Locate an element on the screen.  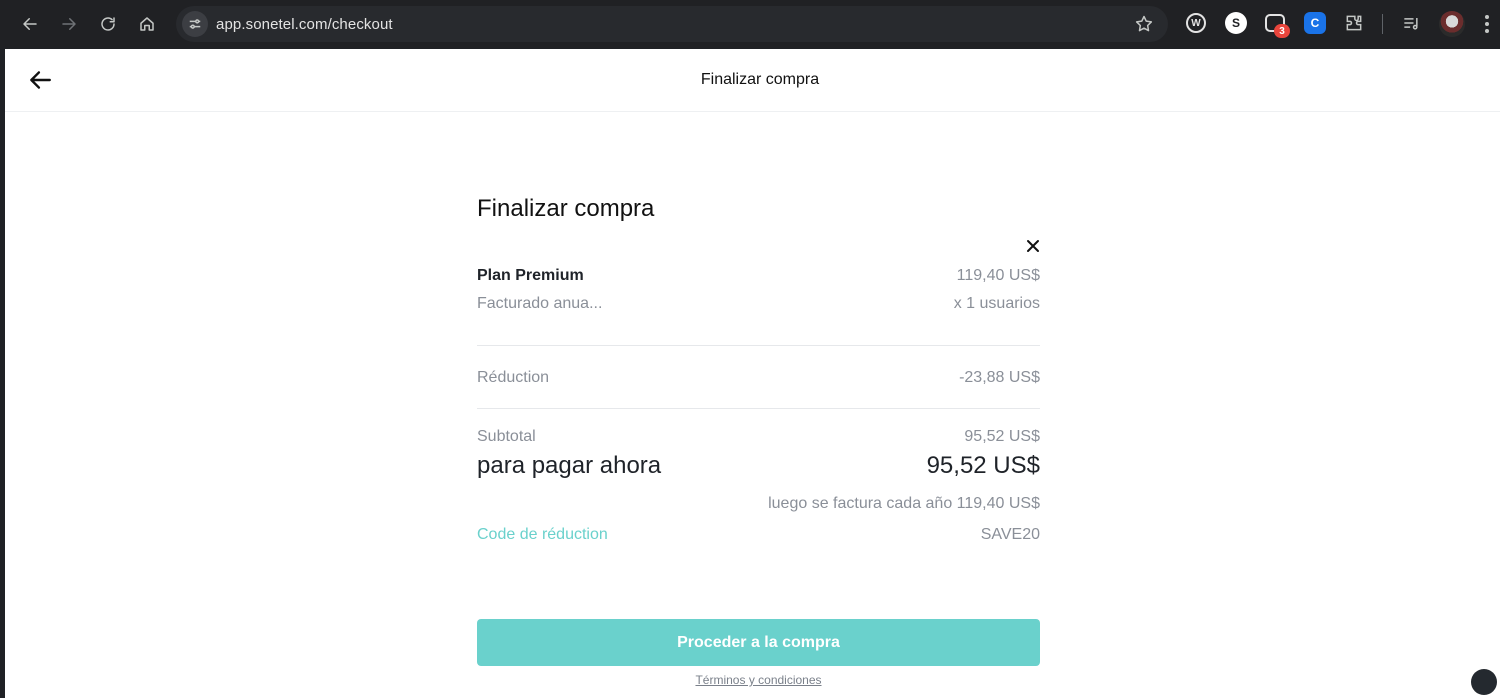
forward-icon is located at coordinates (69, 24).